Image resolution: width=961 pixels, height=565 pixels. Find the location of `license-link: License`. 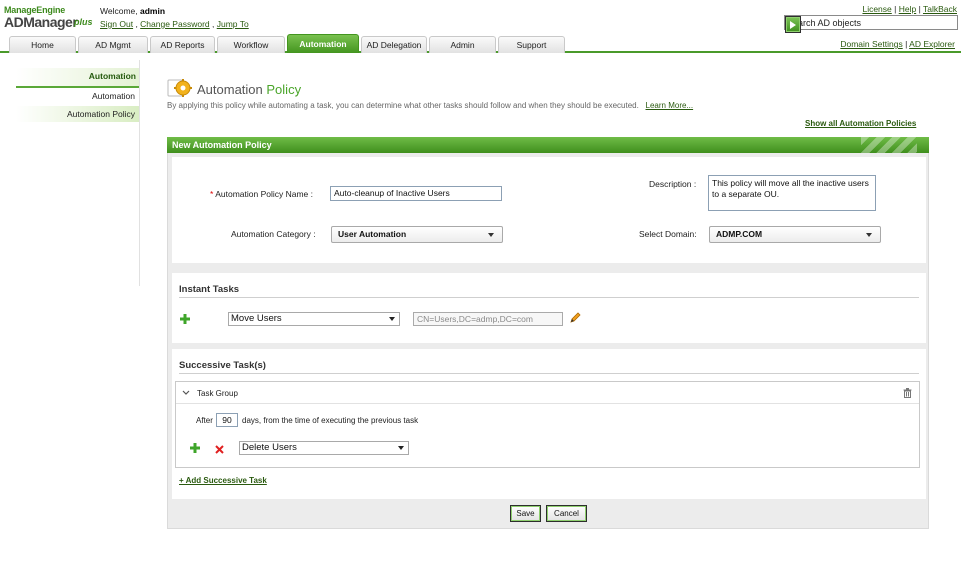

license-link: License is located at coordinates (876, 9).